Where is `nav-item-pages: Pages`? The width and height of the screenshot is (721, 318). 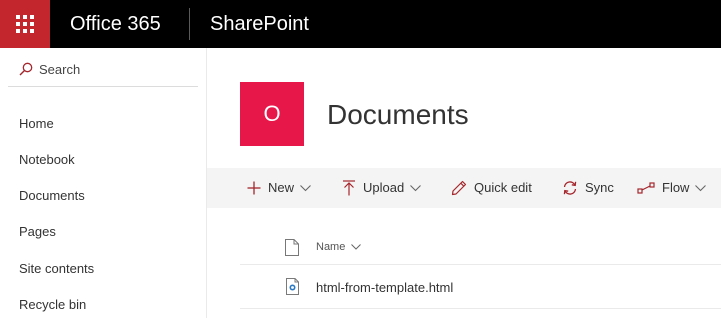 nav-item-pages: Pages is located at coordinates (37, 232).